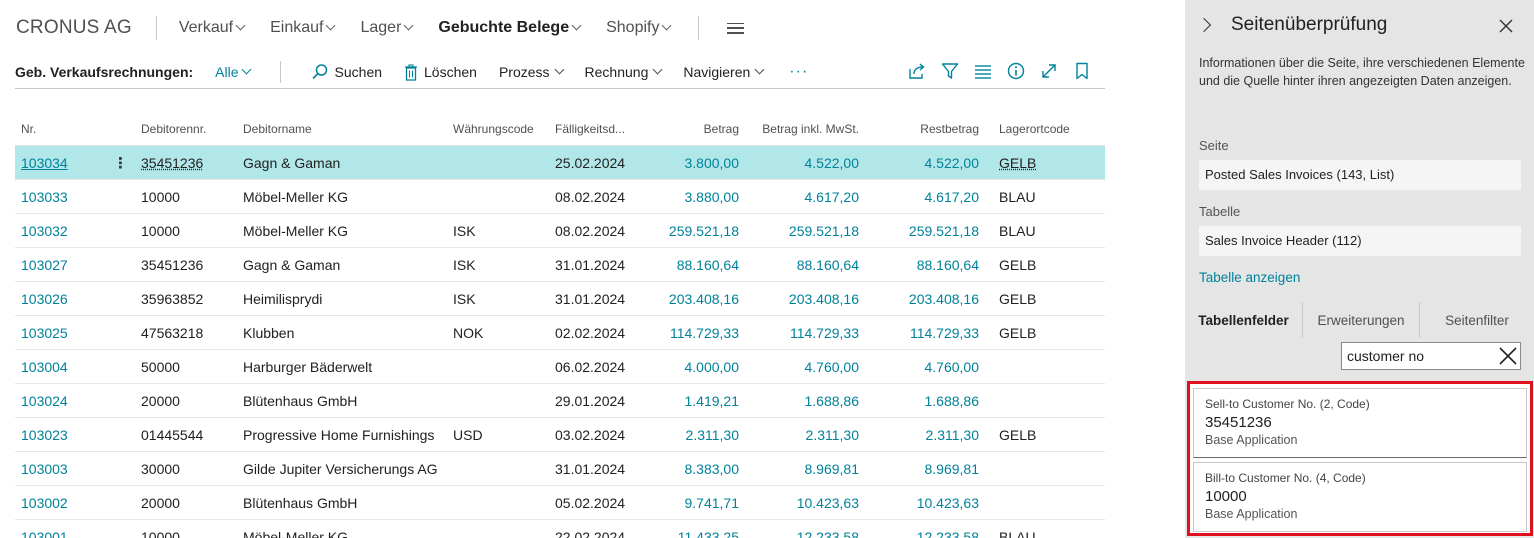  What do you see at coordinates (805, 469) in the screenshot?
I see `amount-incl-vat: 8.969,81` at bounding box center [805, 469].